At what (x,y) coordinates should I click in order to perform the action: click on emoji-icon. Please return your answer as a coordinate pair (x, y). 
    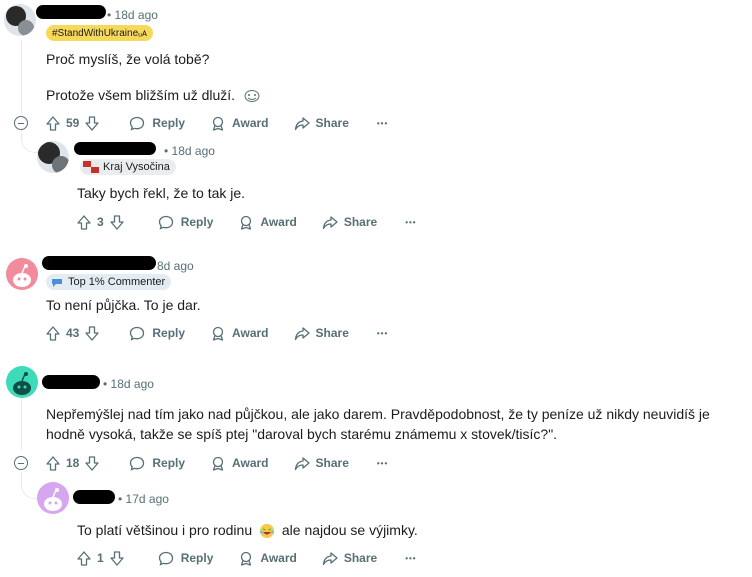
    Looking at the image, I should click on (252, 96).